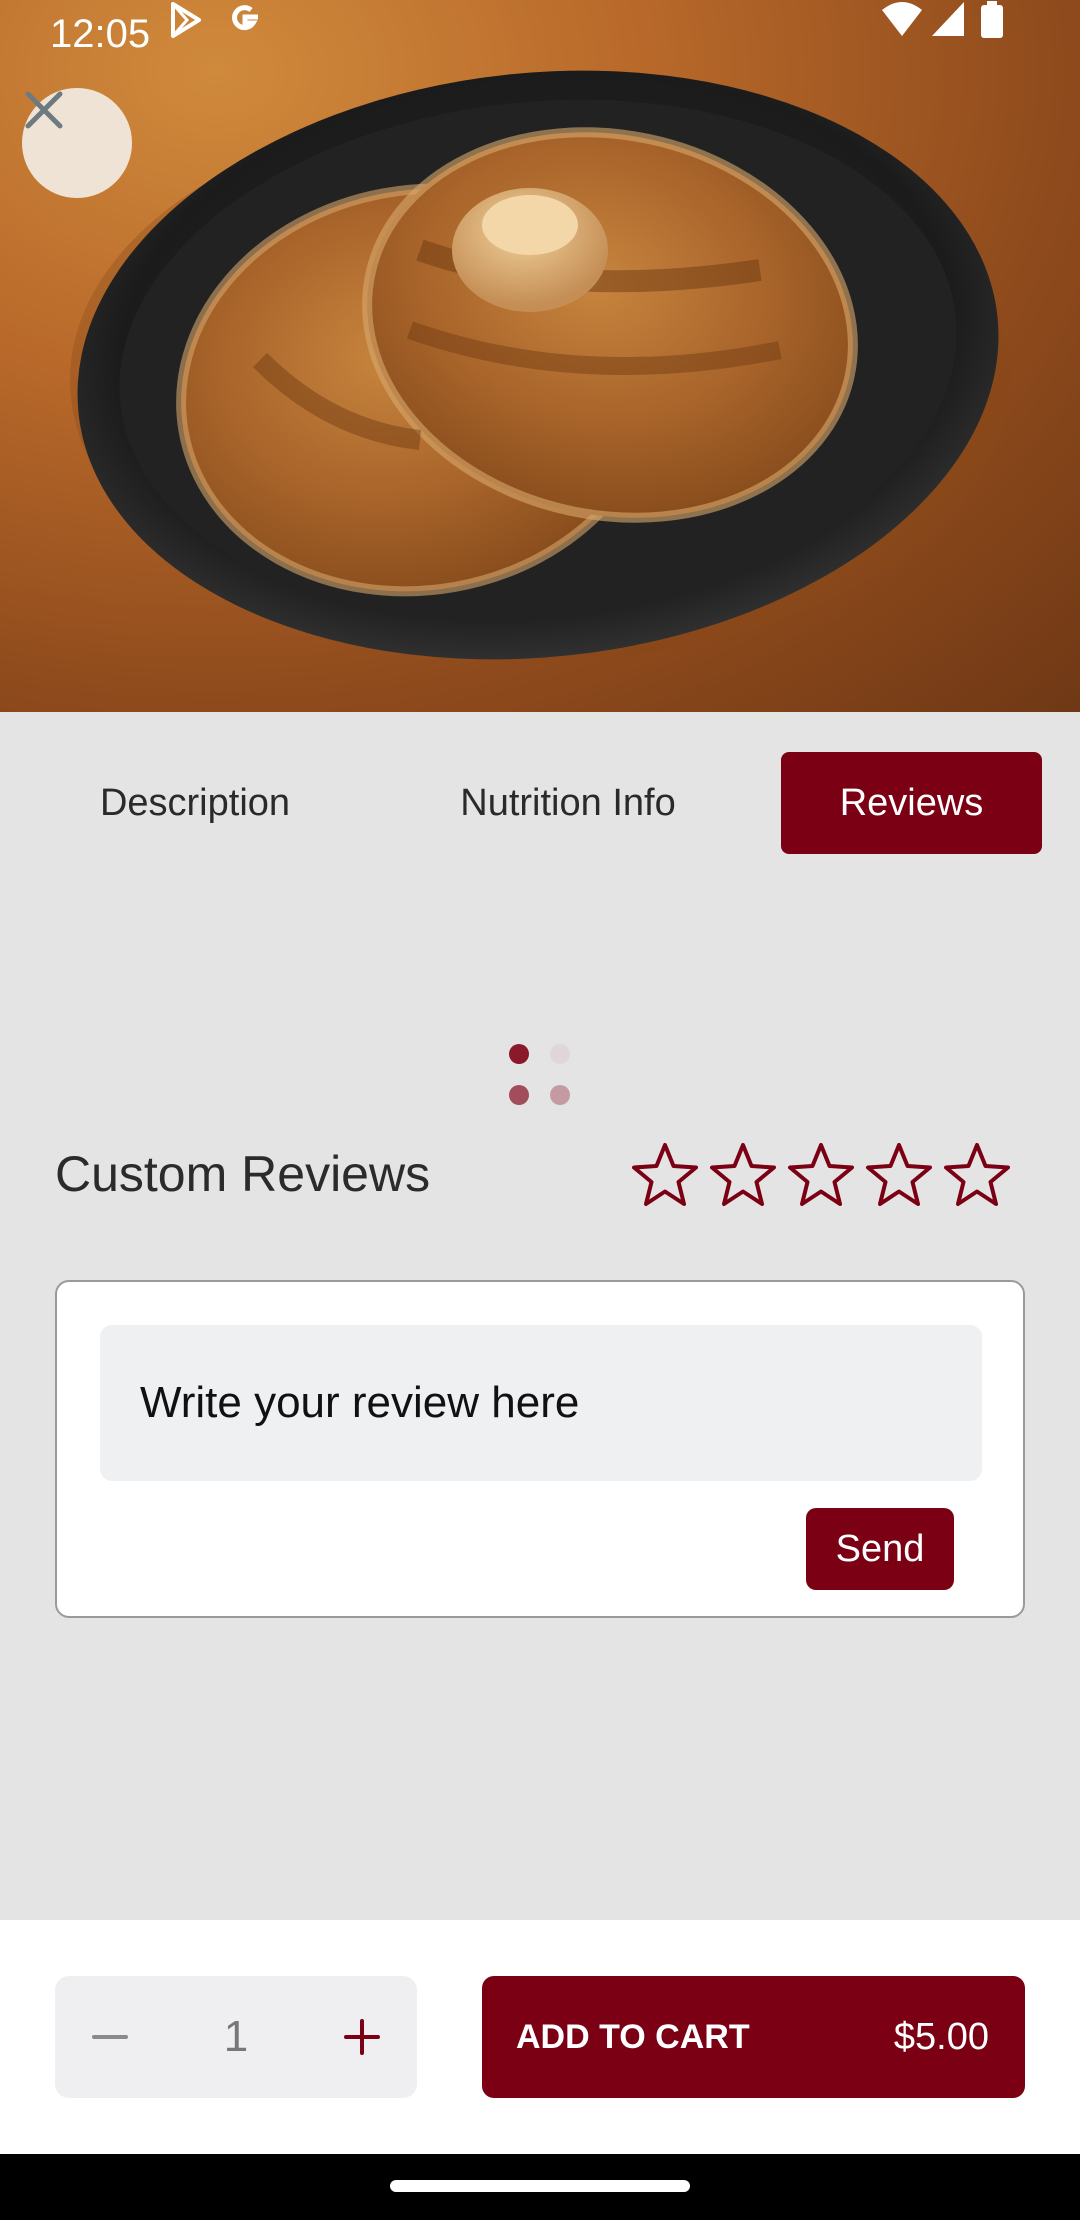 The height and width of the screenshot is (2220, 1080). I want to click on battery-icon, so click(992, 19).